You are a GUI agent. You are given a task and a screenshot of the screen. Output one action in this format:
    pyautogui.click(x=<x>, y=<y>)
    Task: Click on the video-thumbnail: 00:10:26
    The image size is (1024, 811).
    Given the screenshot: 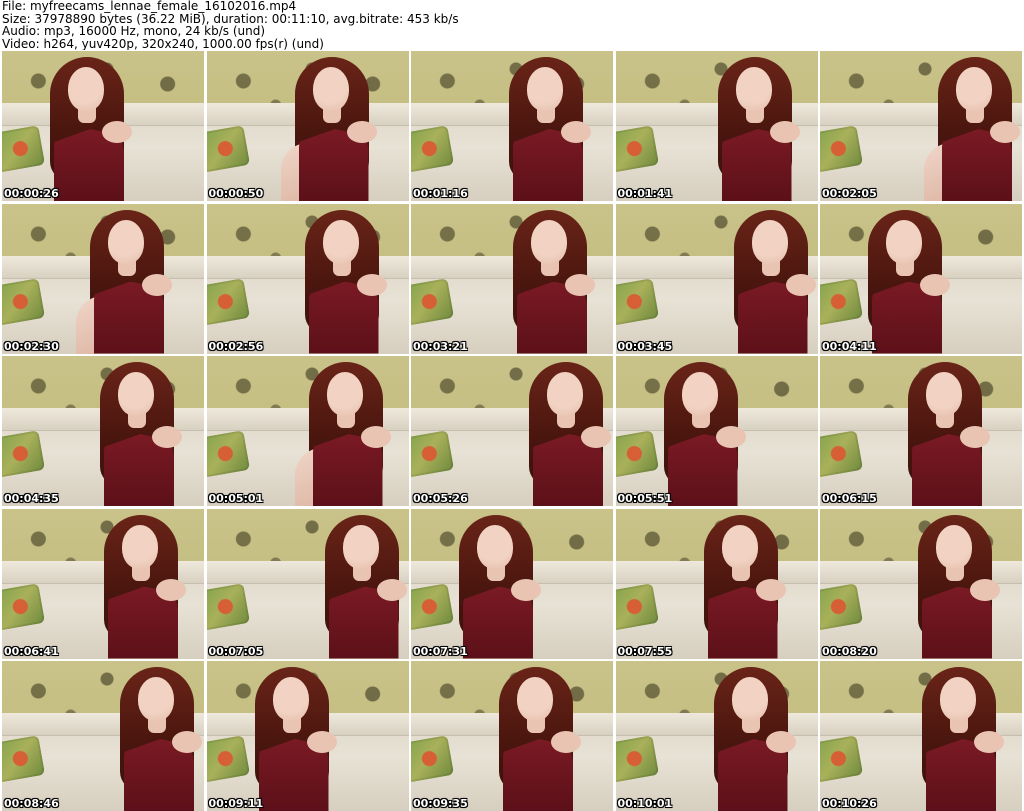 What is the action you would take?
    pyautogui.click(x=921, y=736)
    